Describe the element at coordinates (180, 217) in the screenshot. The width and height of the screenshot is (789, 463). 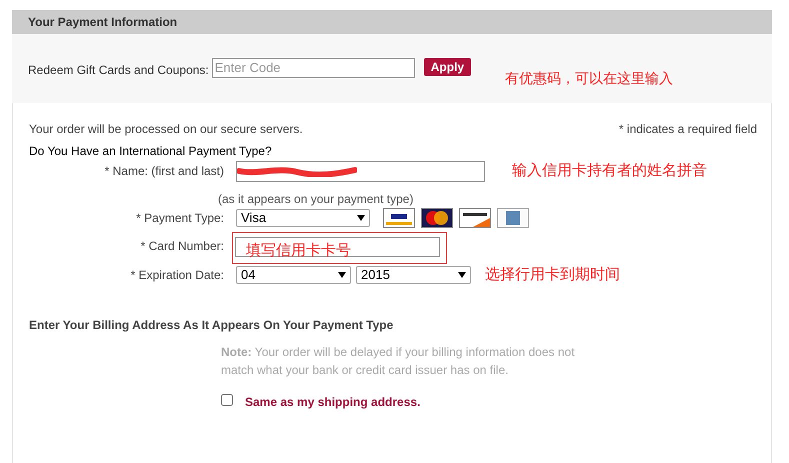
I see `field-label: * Payment Type:` at that location.